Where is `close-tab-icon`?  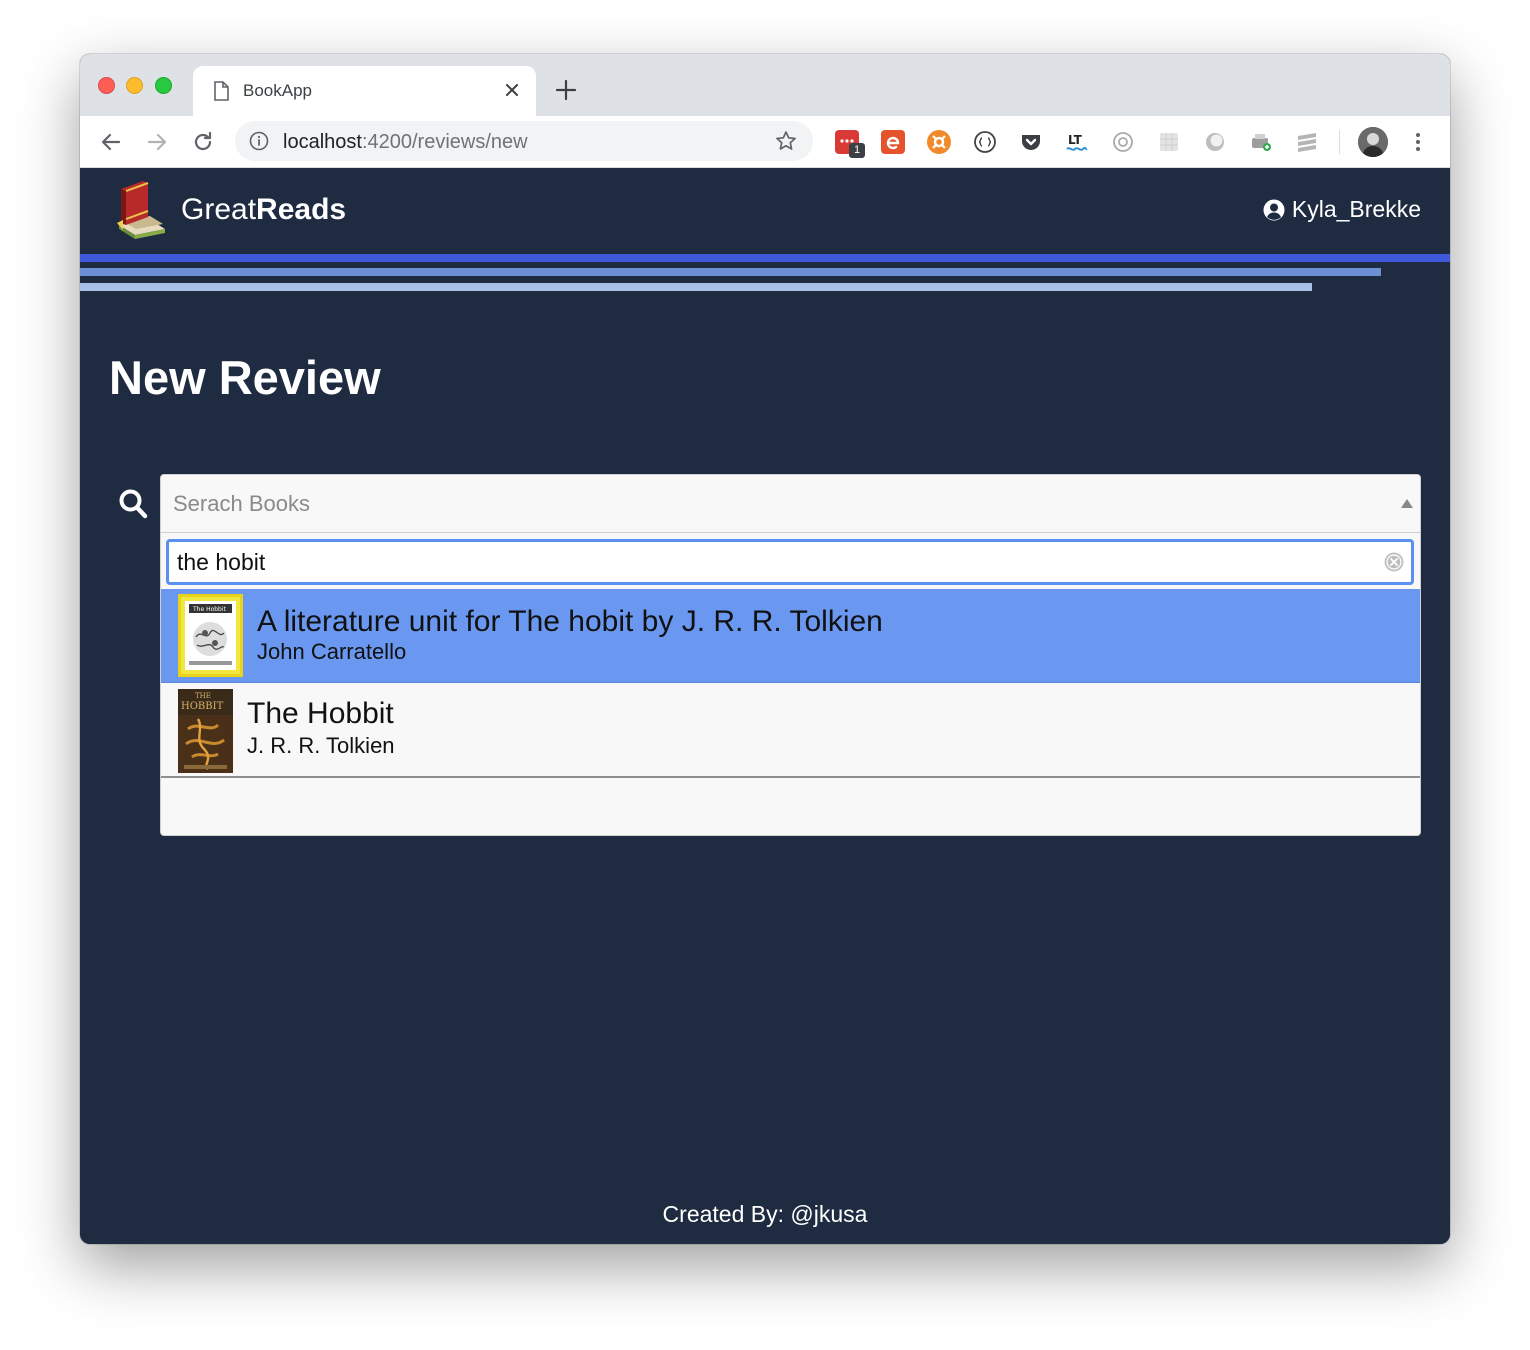 close-tab-icon is located at coordinates (512, 90).